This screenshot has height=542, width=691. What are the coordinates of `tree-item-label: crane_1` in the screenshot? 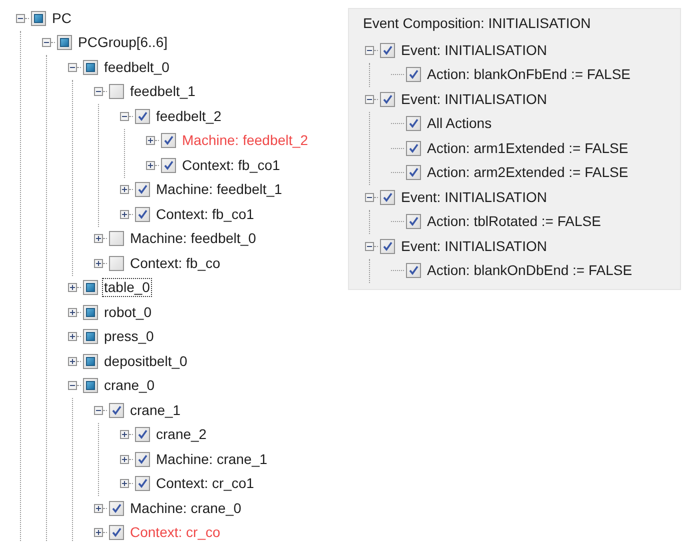 It's located at (155, 410).